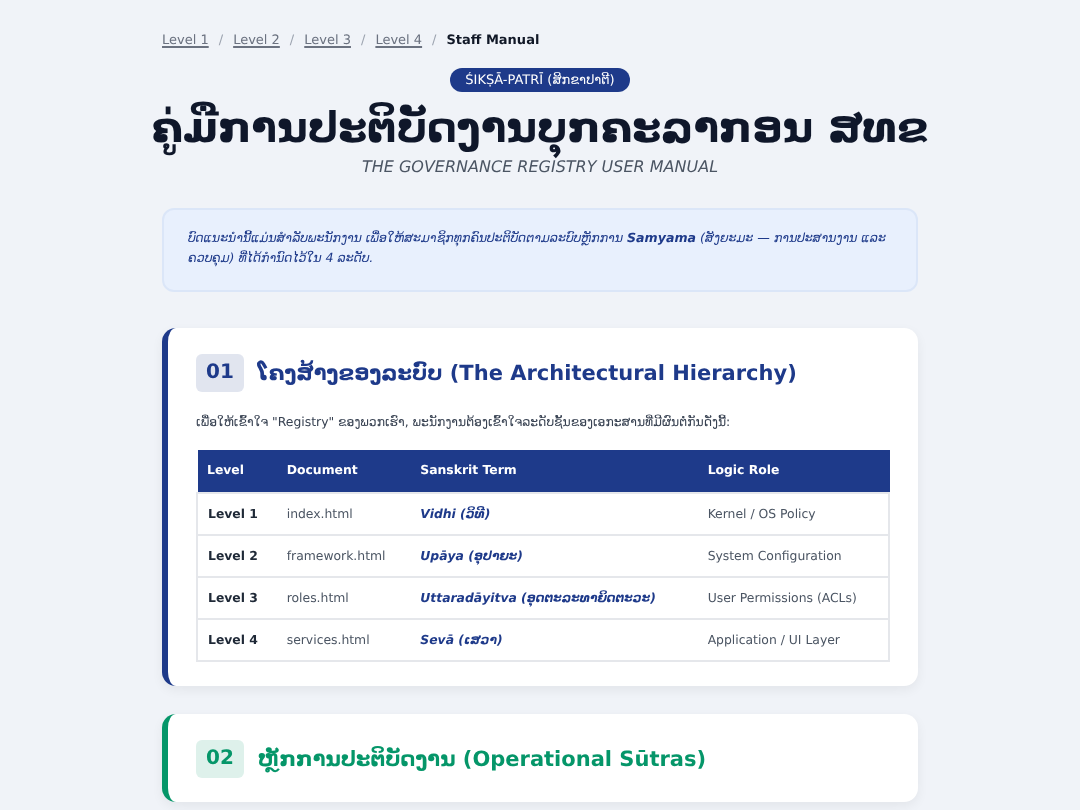 The image size is (1080, 810). Describe the element at coordinates (220, 373) in the screenshot. I see `section-number: 01` at that location.